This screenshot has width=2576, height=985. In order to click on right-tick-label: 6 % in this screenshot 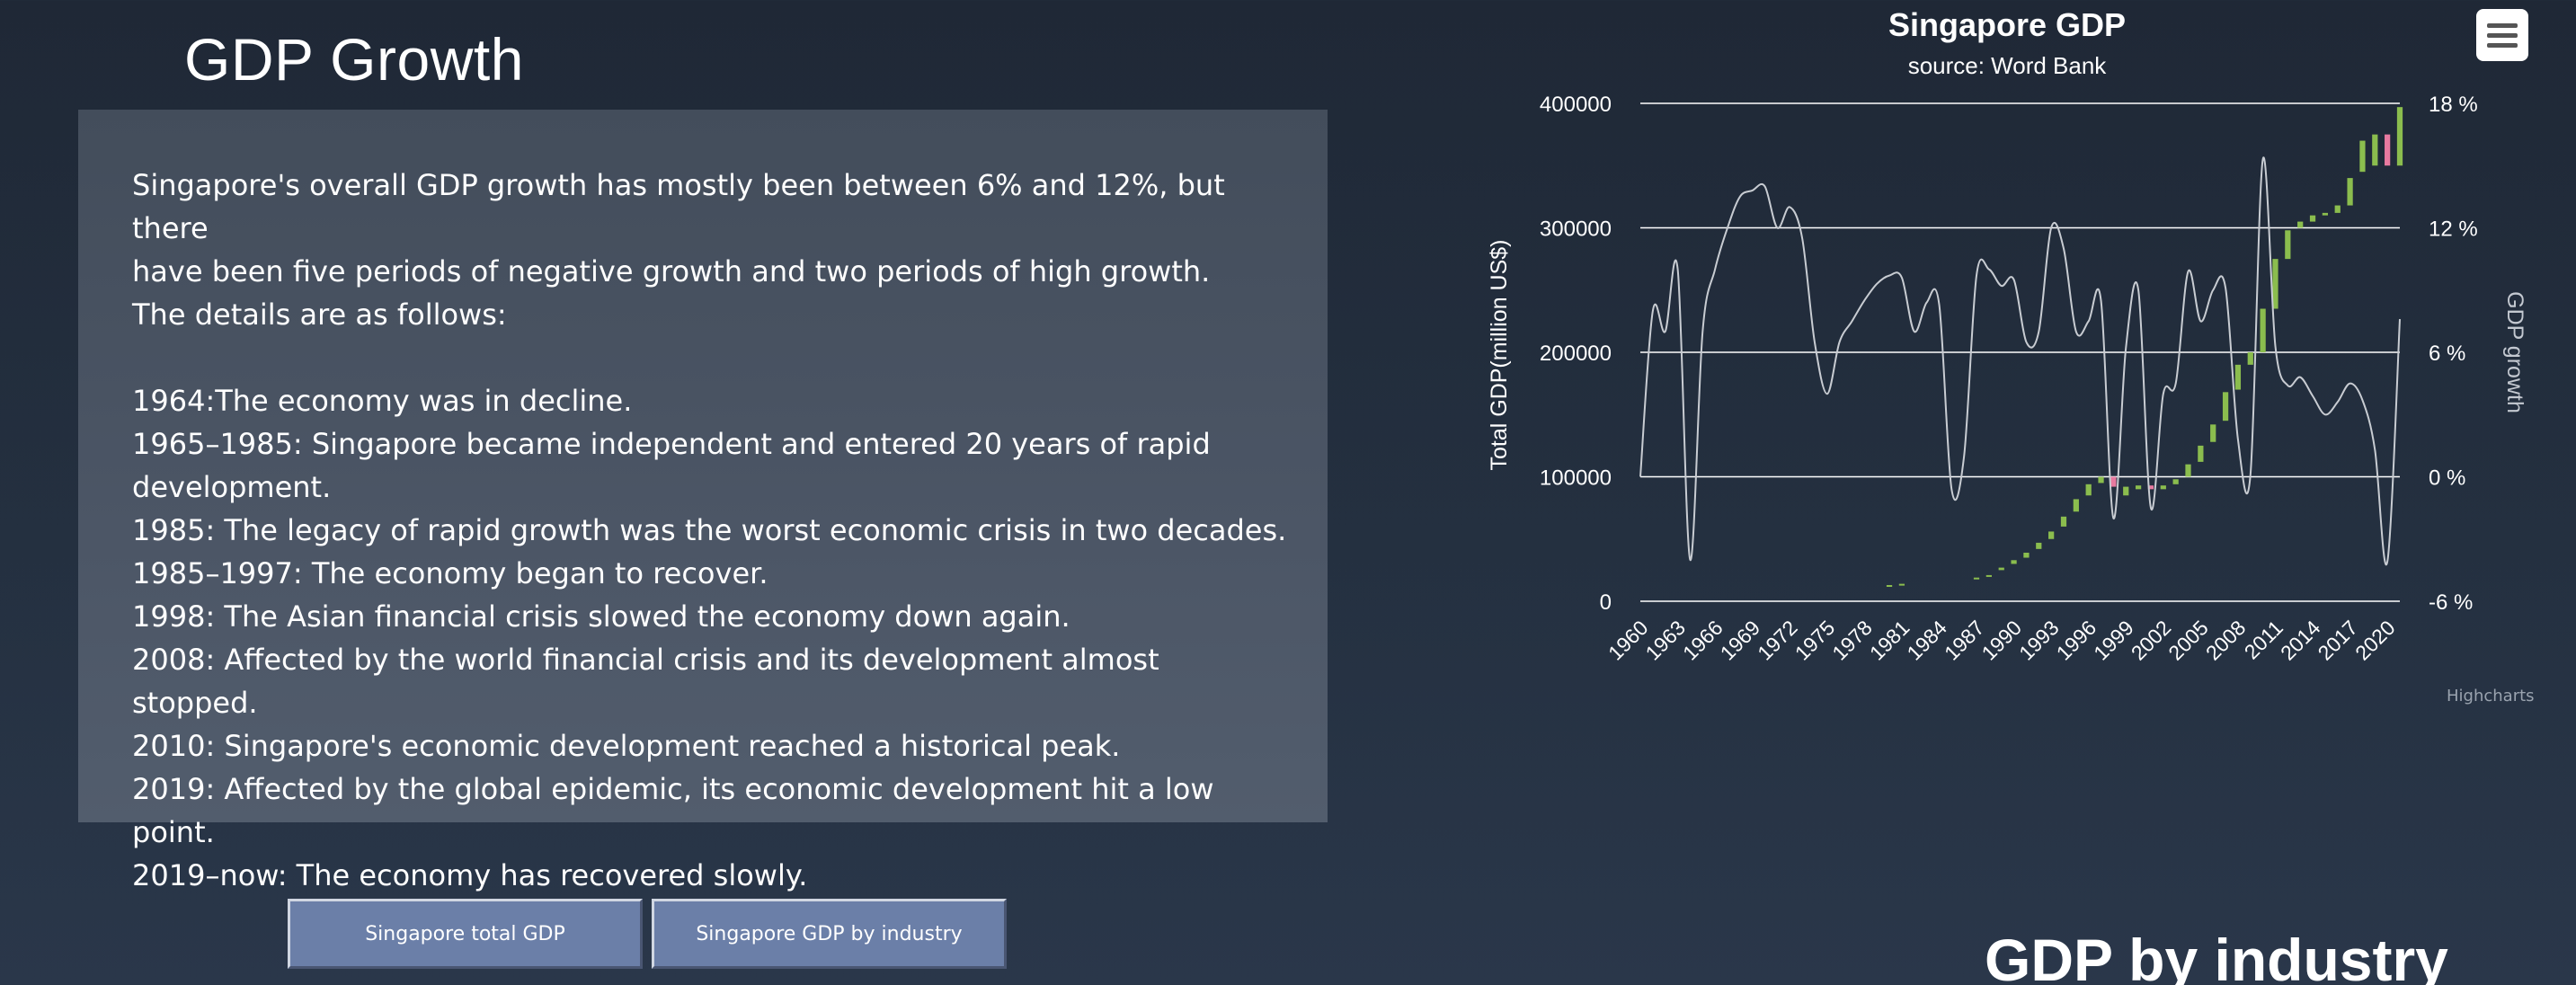, I will do `click(2447, 354)`.